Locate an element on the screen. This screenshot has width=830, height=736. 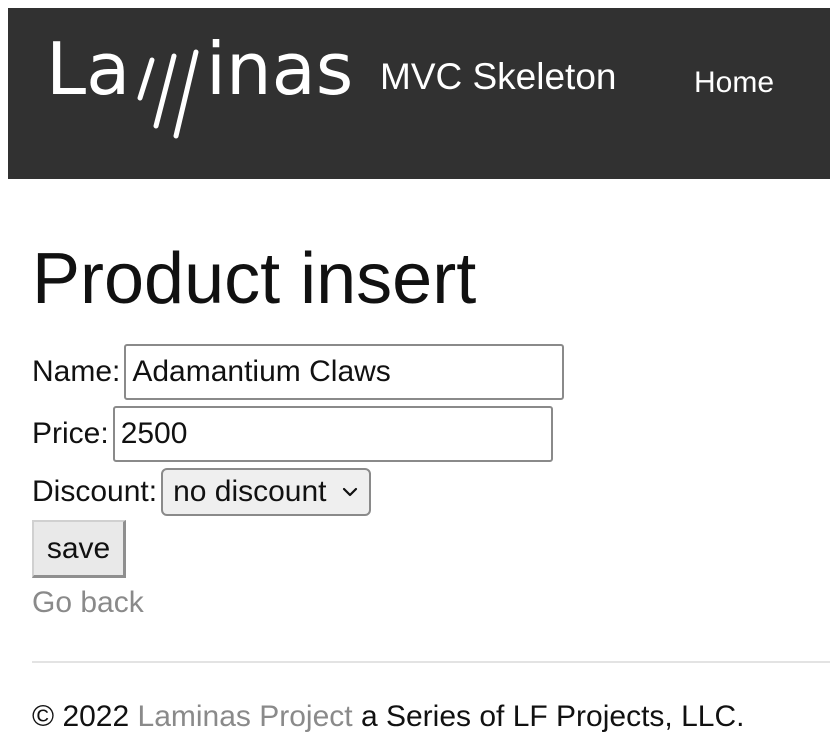
chevron-down-icon is located at coordinates (349, 492).